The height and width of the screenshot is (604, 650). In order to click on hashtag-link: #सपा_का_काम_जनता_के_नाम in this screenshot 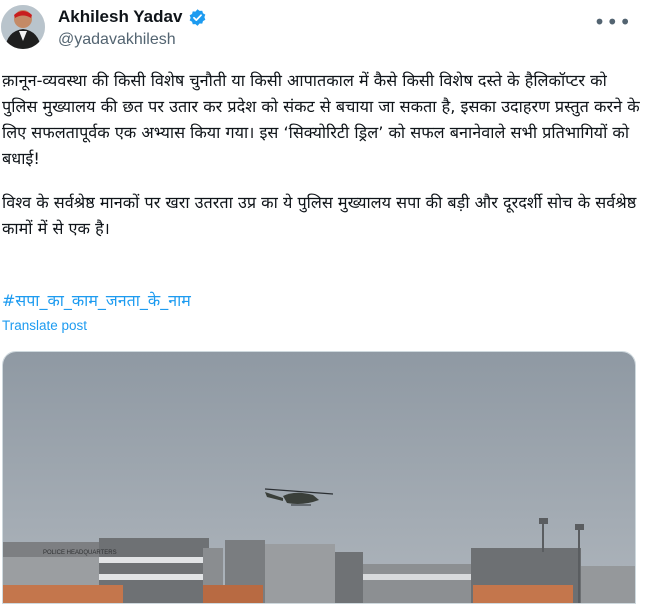, I will do `click(96, 300)`.